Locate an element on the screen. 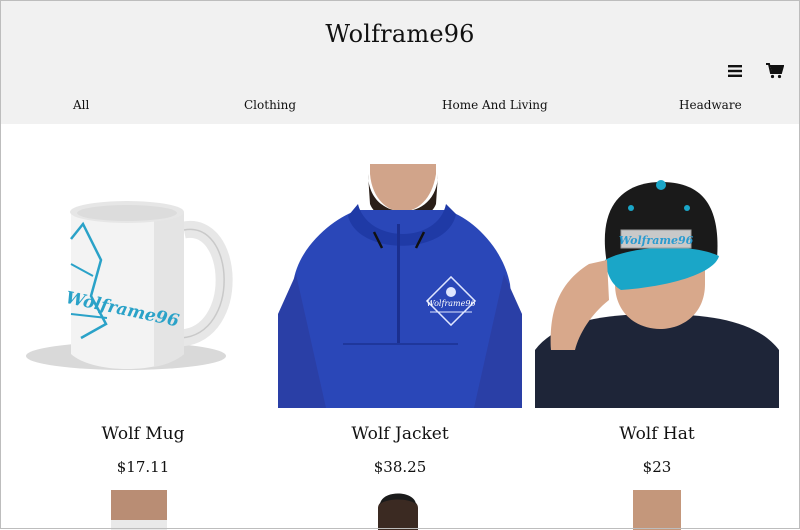 Image resolution: width=800 pixels, height=530 pixels. jacket-logo-text: Wolframe96 is located at coordinates (450, 303).